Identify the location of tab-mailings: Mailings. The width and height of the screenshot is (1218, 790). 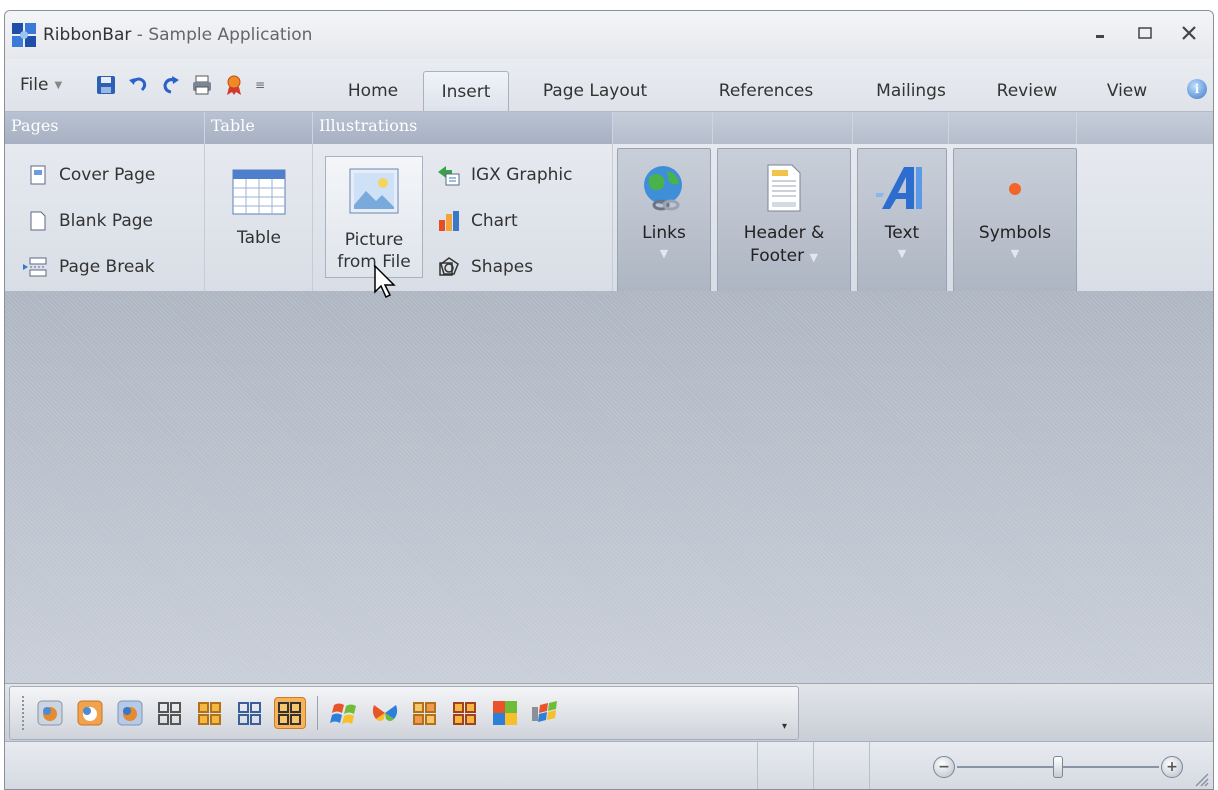
(911, 91).